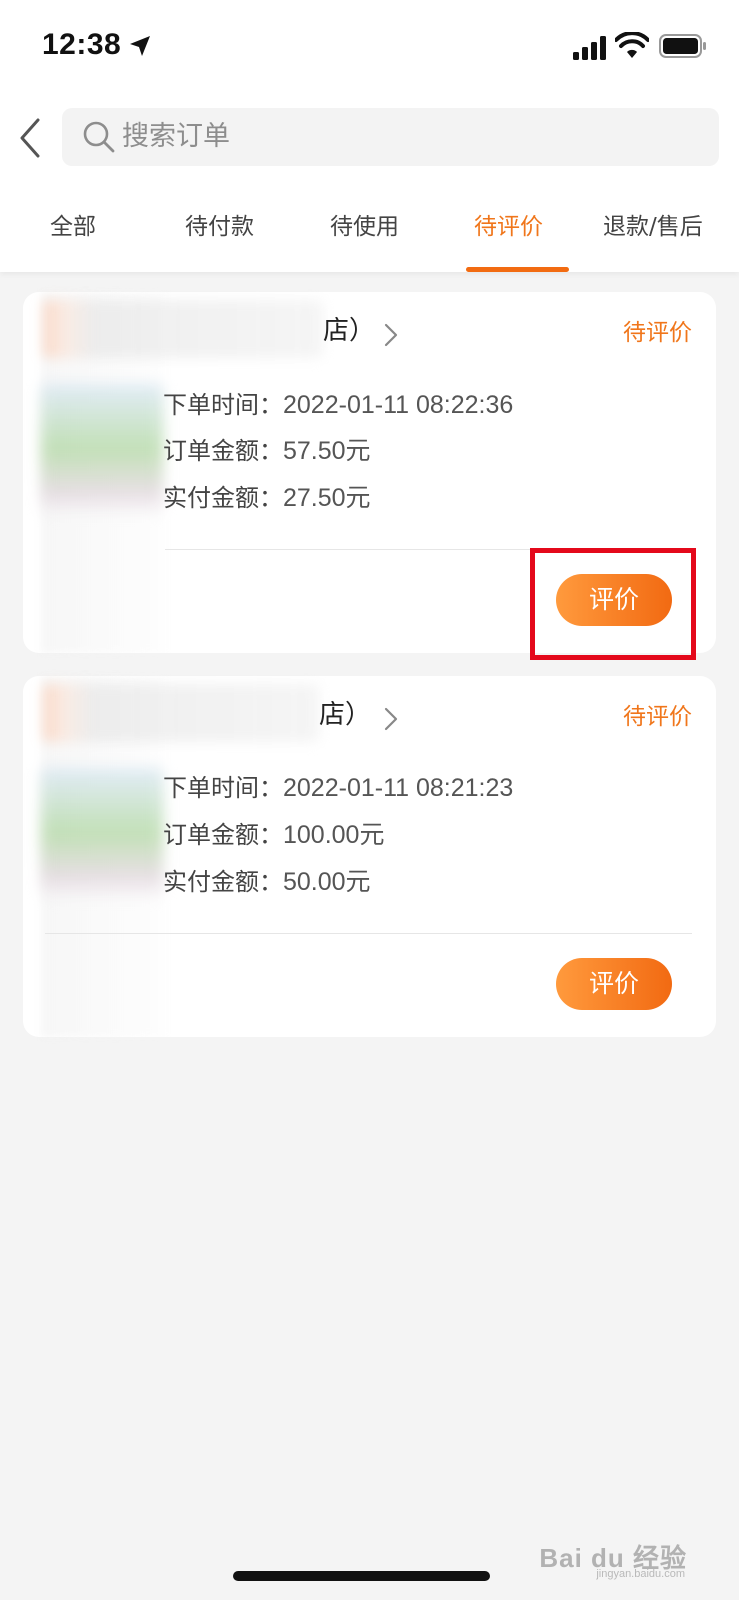 The width and height of the screenshot is (739, 1600). What do you see at coordinates (334, 835) in the screenshot?
I see `order-amount-value: 100.00元` at bounding box center [334, 835].